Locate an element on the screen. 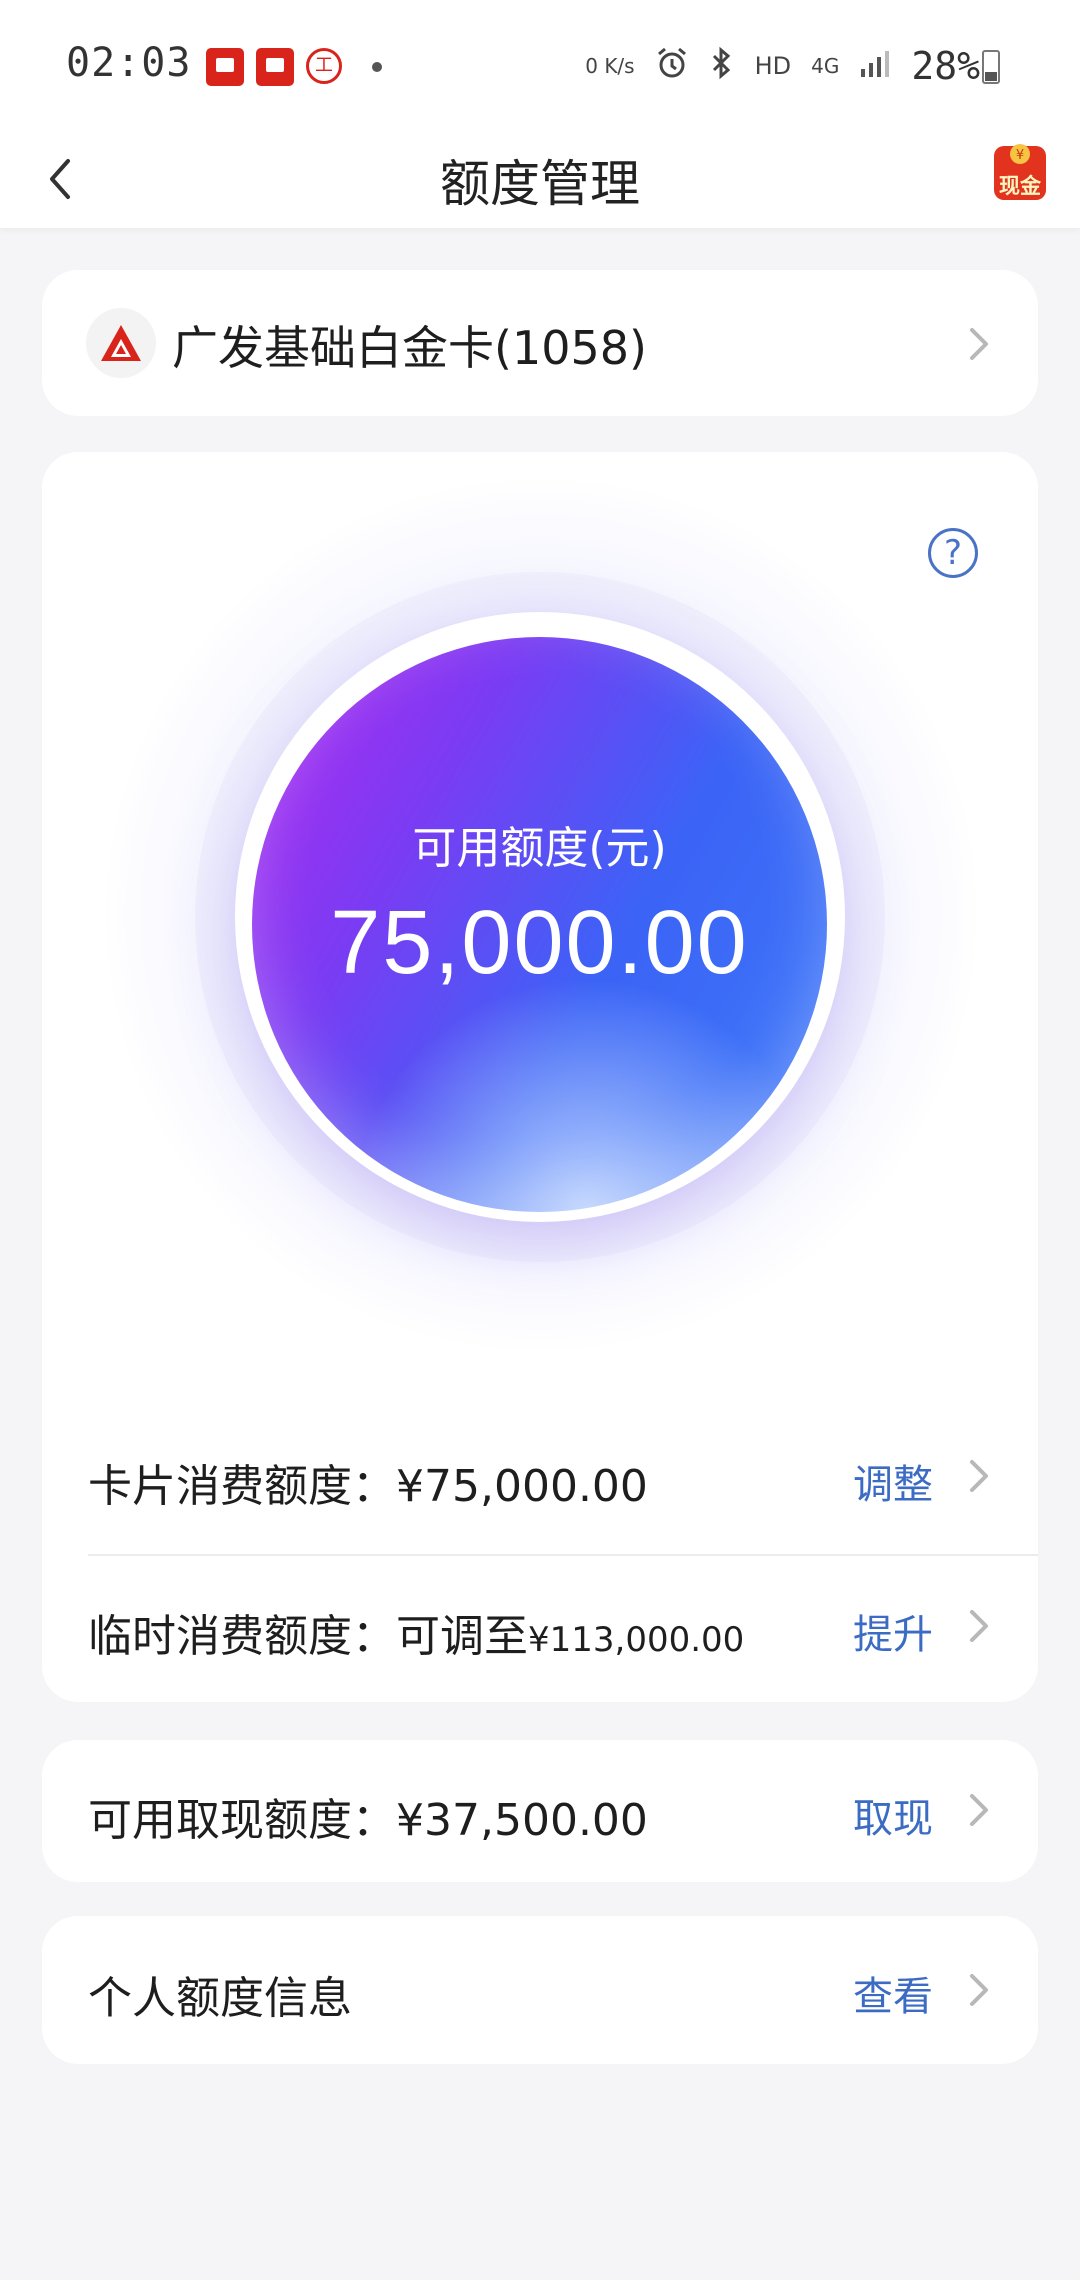 The height and width of the screenshot is (2280, 1080). nav-bar: 额度管理 ¥ 现金 is located at coordinates (540, 179).